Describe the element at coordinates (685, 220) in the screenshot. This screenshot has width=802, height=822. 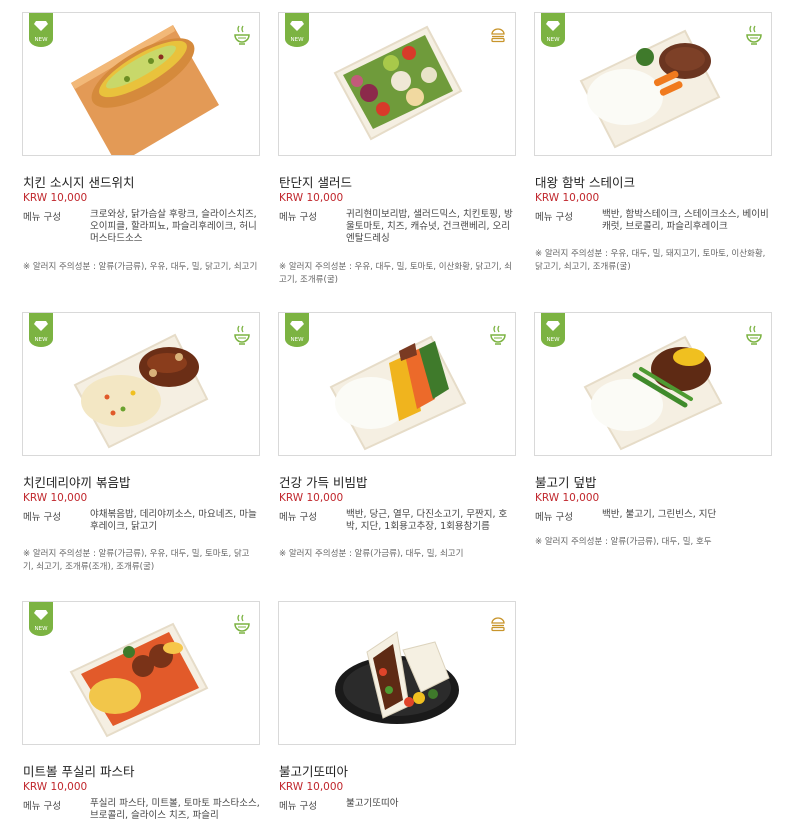
I see `composition-text: 백반, 함박스테이크, 스테이크소스, 베이비캐럿, 브로콜리, 파슬리후레이크` at that location.